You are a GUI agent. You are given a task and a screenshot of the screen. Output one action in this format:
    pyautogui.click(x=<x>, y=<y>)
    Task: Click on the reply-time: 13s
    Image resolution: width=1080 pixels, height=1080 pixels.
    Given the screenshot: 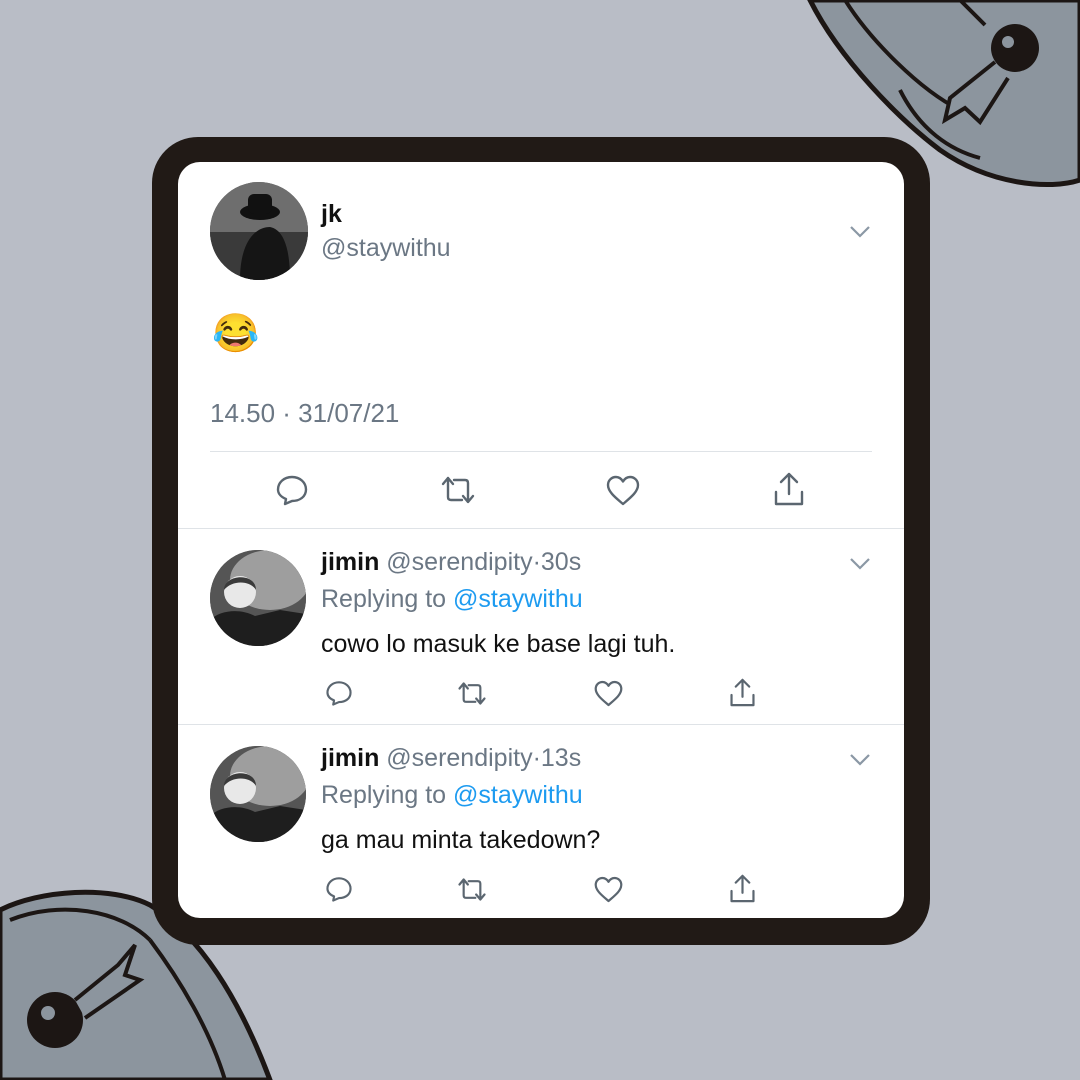 What is the action you would take?
    pyautogui.click(x=561, y=758)
    